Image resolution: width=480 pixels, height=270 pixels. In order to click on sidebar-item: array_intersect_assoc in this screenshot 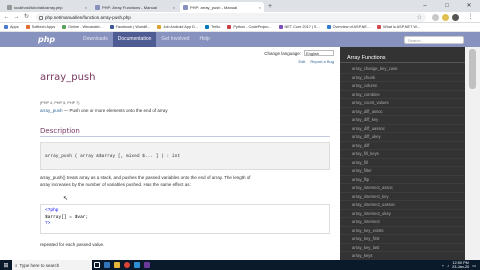, I will do `click(402, 188)`.